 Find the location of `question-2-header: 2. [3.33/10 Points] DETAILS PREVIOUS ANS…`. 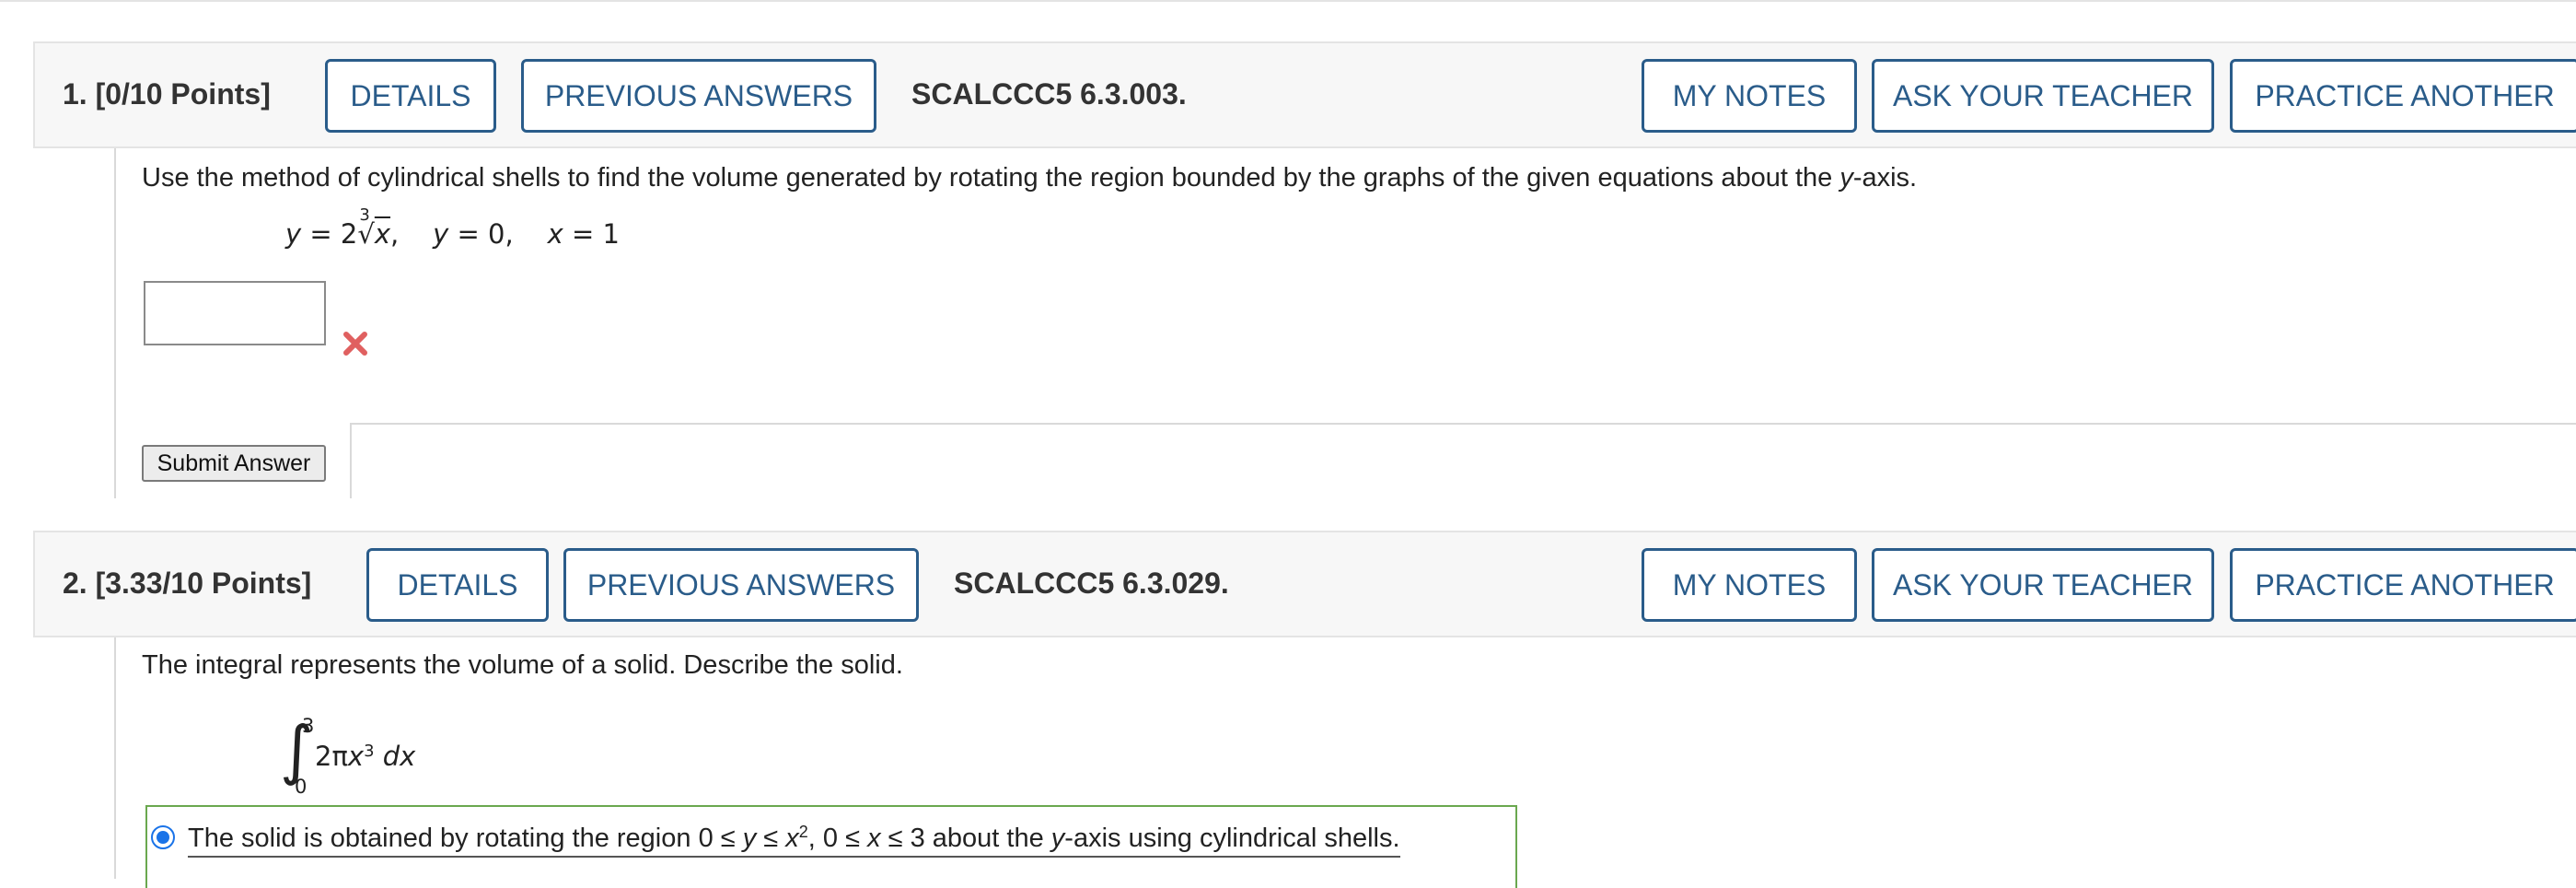

question-2-header: 2. [3.33/10 Points] DETAILS PREVIOUS ANS… is located at coordinates (1304, 584).